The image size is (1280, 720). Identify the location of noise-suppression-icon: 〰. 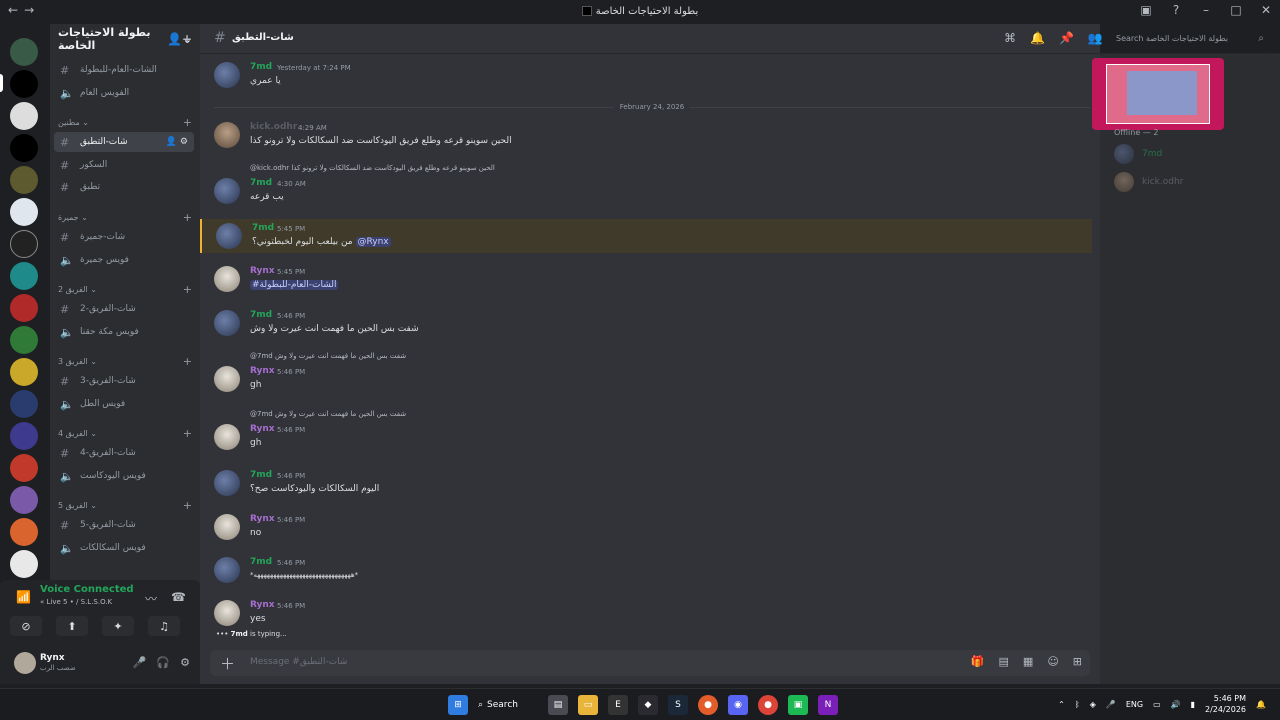
(151, 598).